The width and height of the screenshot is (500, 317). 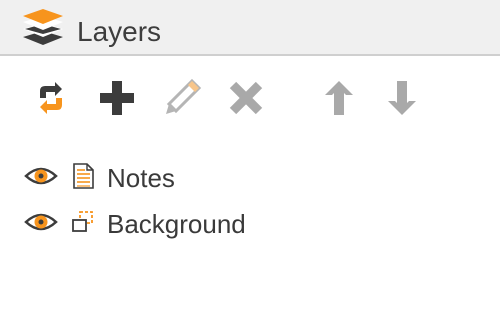 I want to click on layers-stack-icon, so click(x=43, y=27).